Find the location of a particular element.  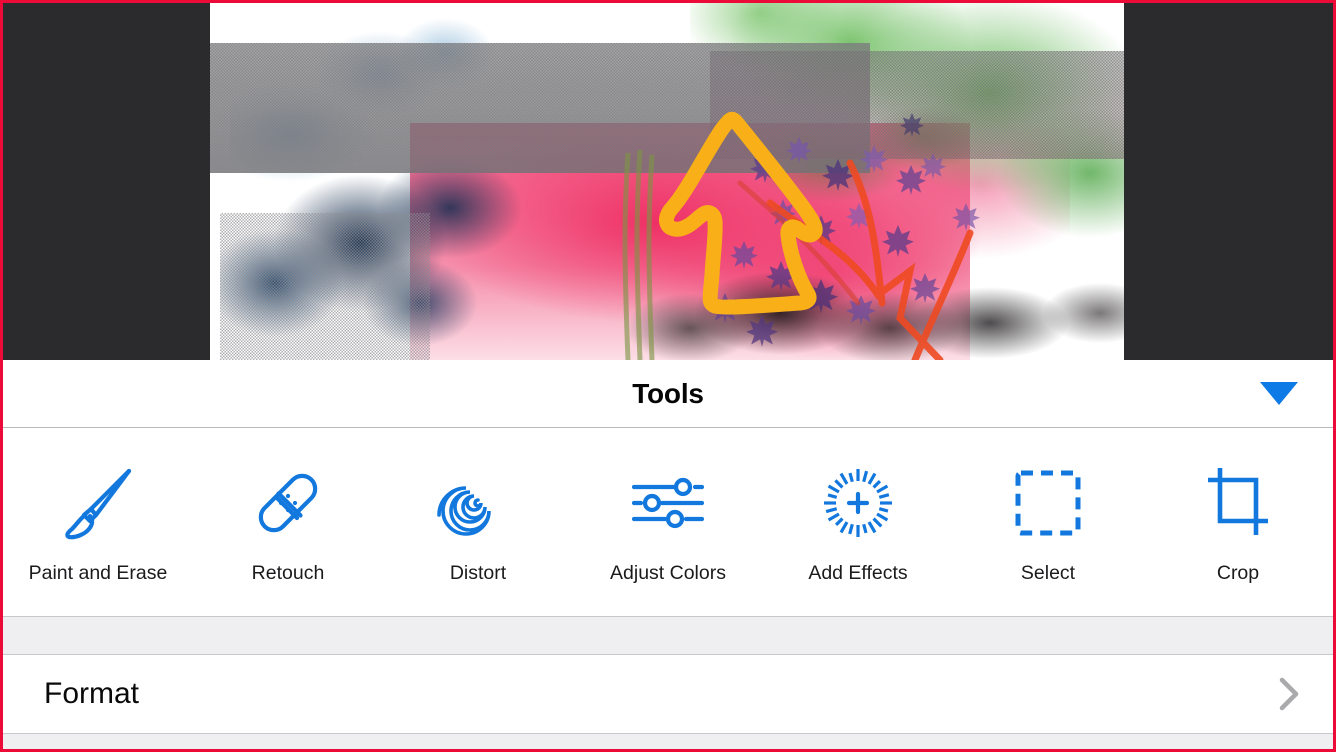

panel-header: Tools is located at coordinates (668, 394).